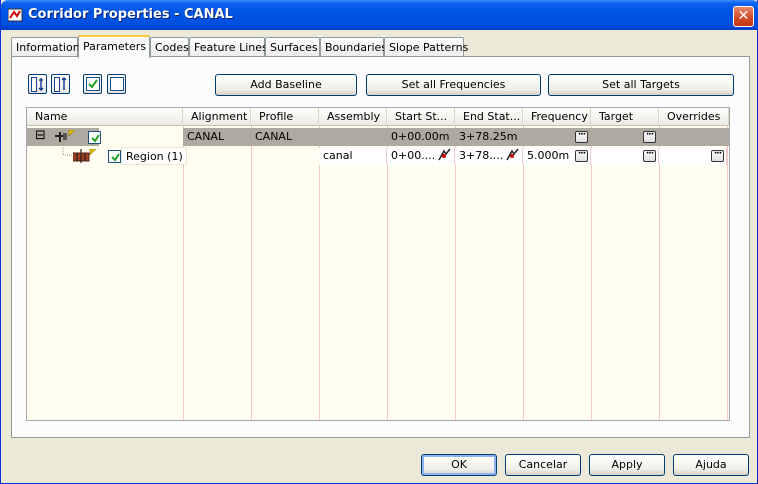 This screenshot has width=758, height=484. What do you see at coordinates (459, 465) in the screenshot?
I see `ok-button: OK` at bounding box center [459, 465].